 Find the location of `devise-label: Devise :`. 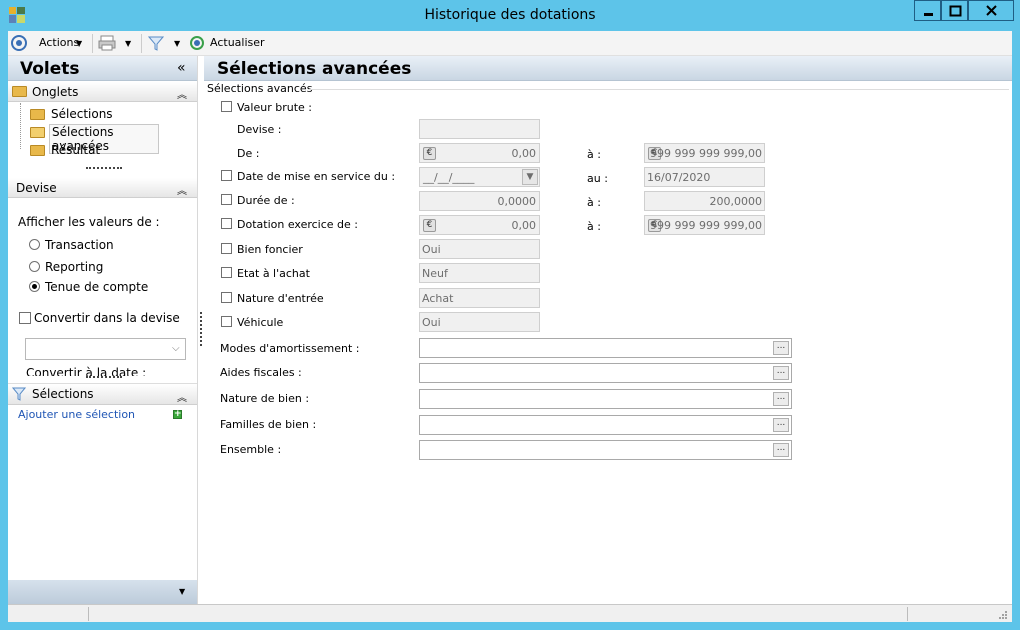

devise-label: Devise : is located at coordinates (259, 129).